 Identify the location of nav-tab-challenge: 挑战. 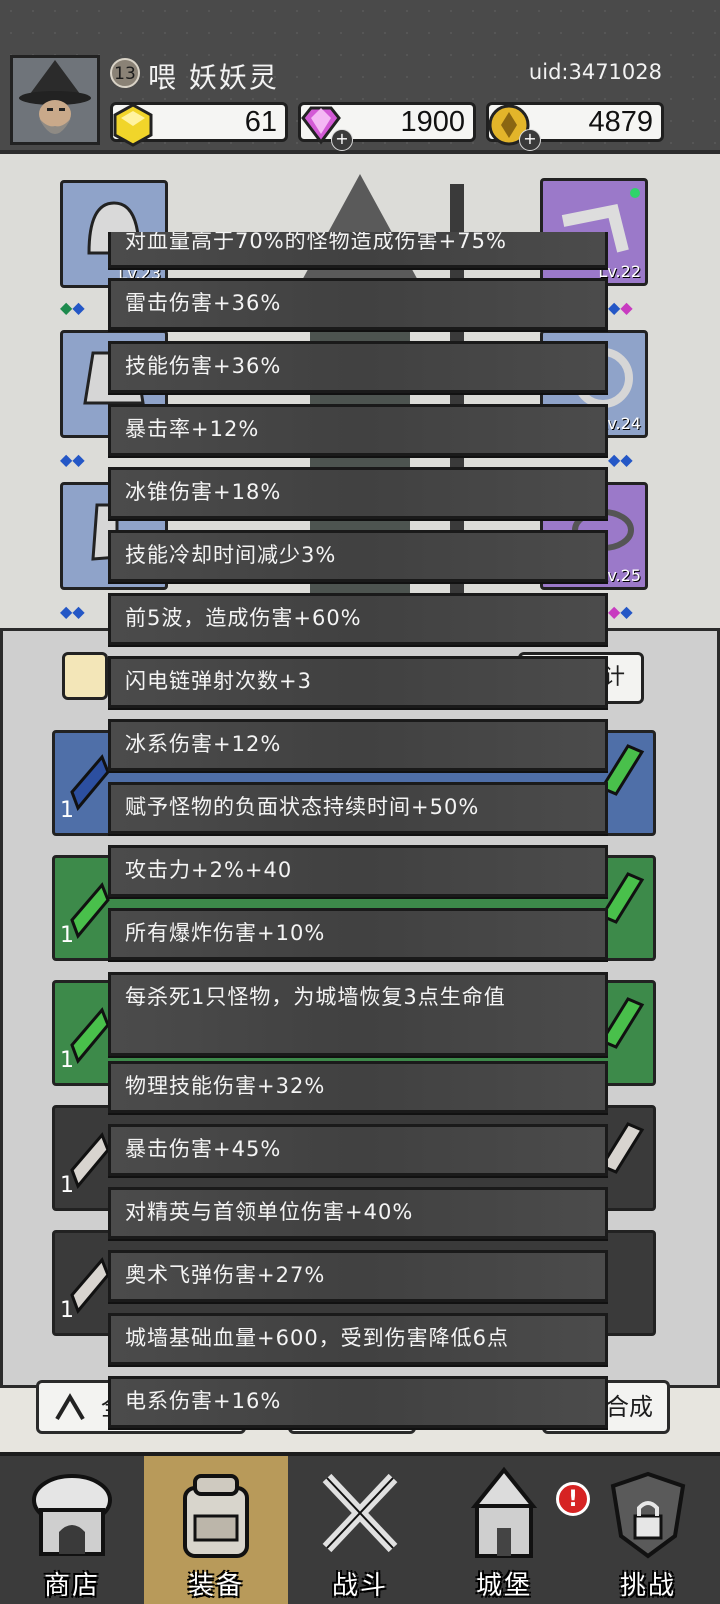
(648, 1530).